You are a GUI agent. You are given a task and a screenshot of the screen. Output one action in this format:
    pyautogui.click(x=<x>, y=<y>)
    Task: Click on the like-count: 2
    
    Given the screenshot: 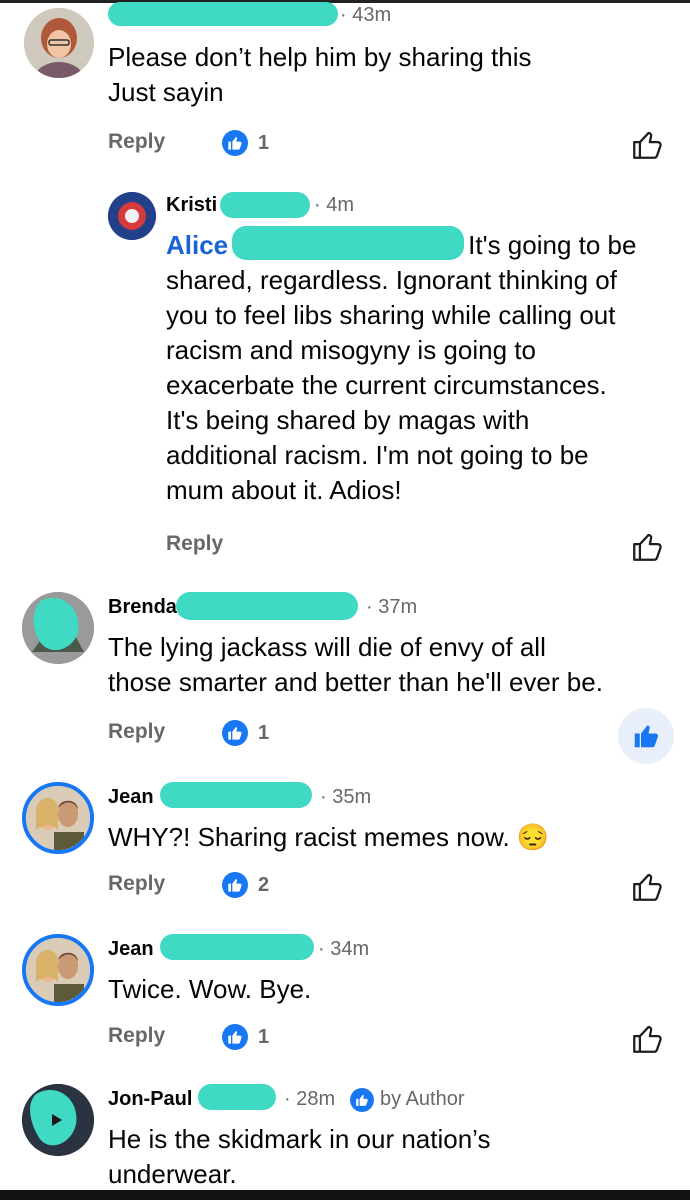 What is the action you would take?
    pyautogui.click(x=264, y=885)
    